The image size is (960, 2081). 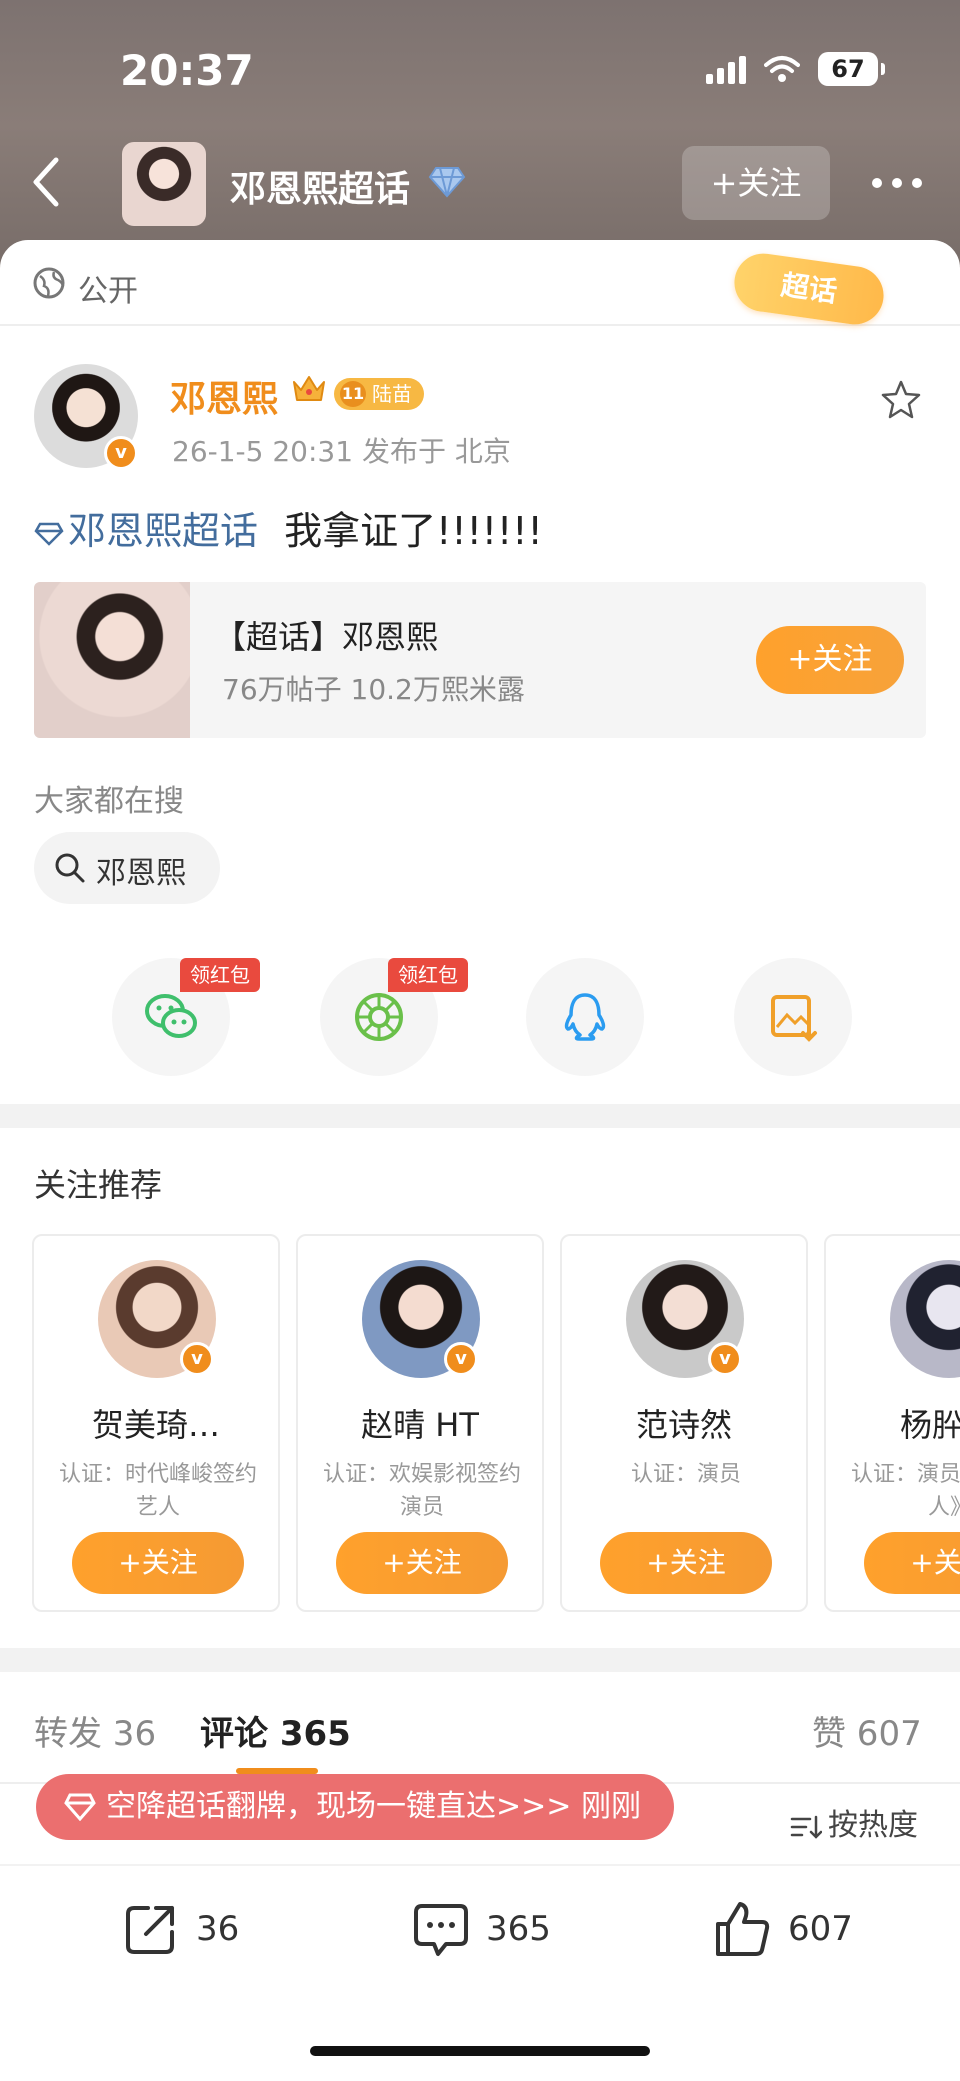 What do you see at coordinates (929, 1425) in the screenshot?
I see `recommend-name: 杨肸子` at bounding box center [929, 1425].